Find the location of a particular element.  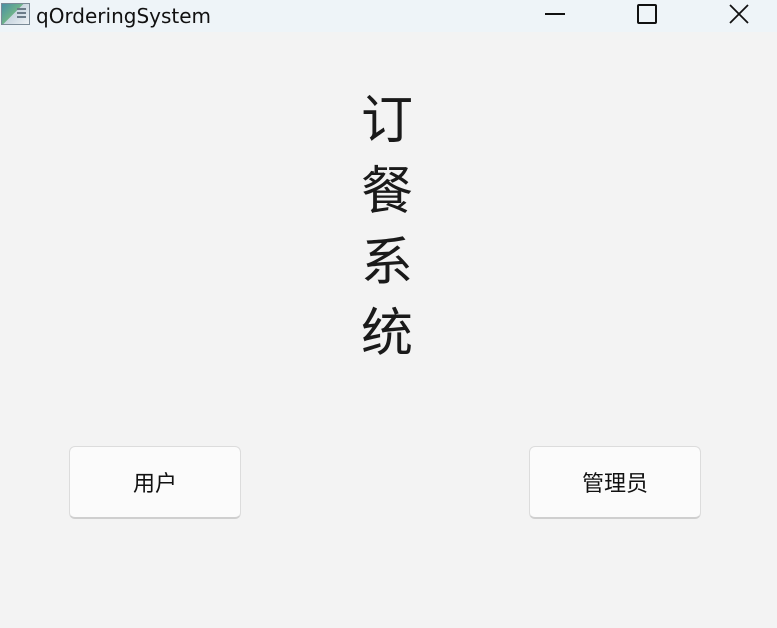

app-headline: 订餐系统 is located at coordinates (387, 231).